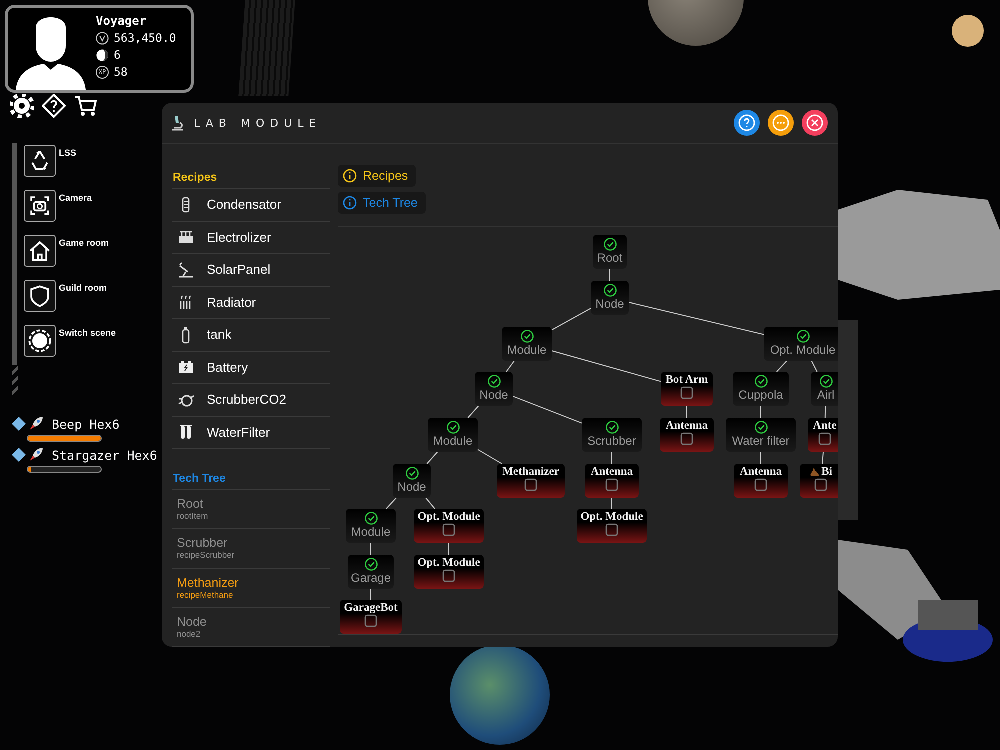 The height and width of the screenshot is (750, 1000). Describe the element at coordinates (377, 176) in the screenshot. I see `section-link: Recipes` at that location.